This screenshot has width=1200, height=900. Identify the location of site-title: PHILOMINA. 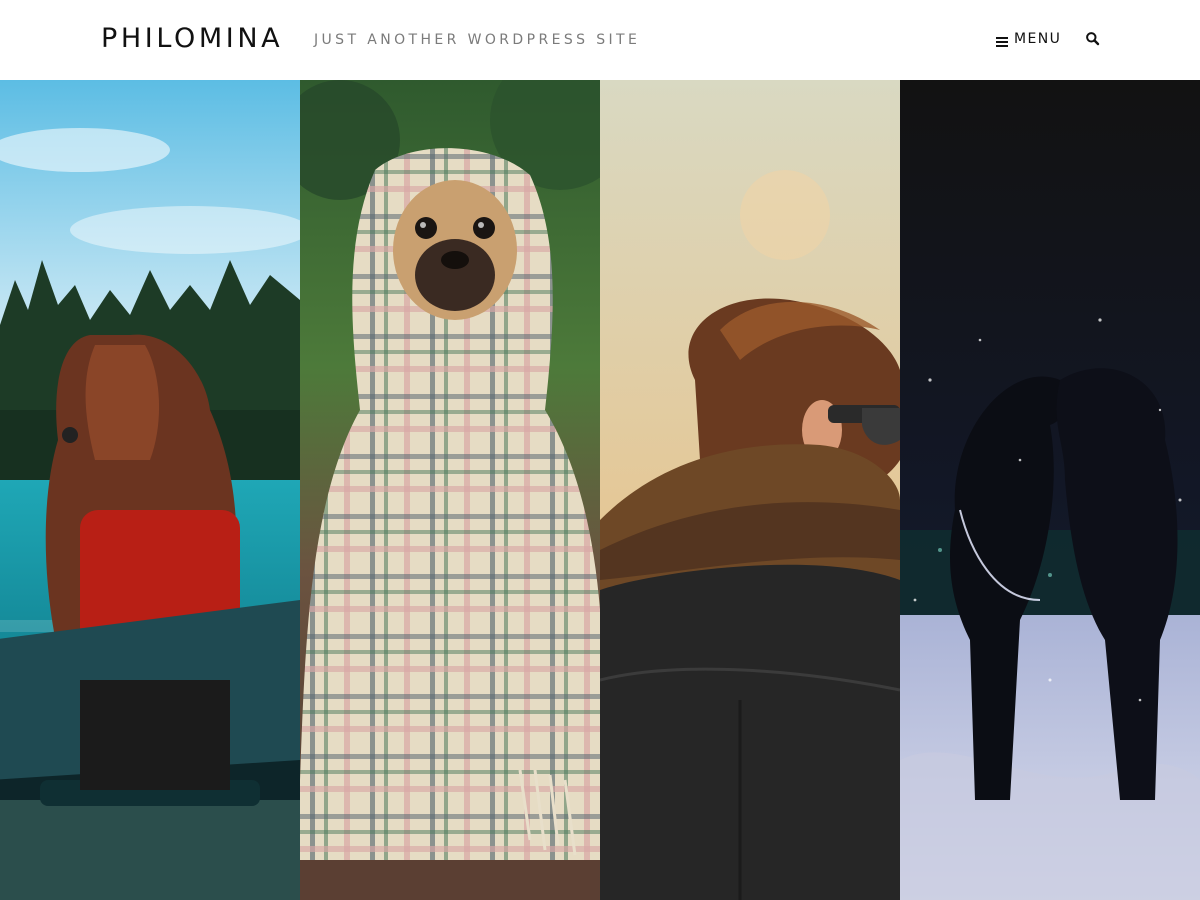
(192, 39).